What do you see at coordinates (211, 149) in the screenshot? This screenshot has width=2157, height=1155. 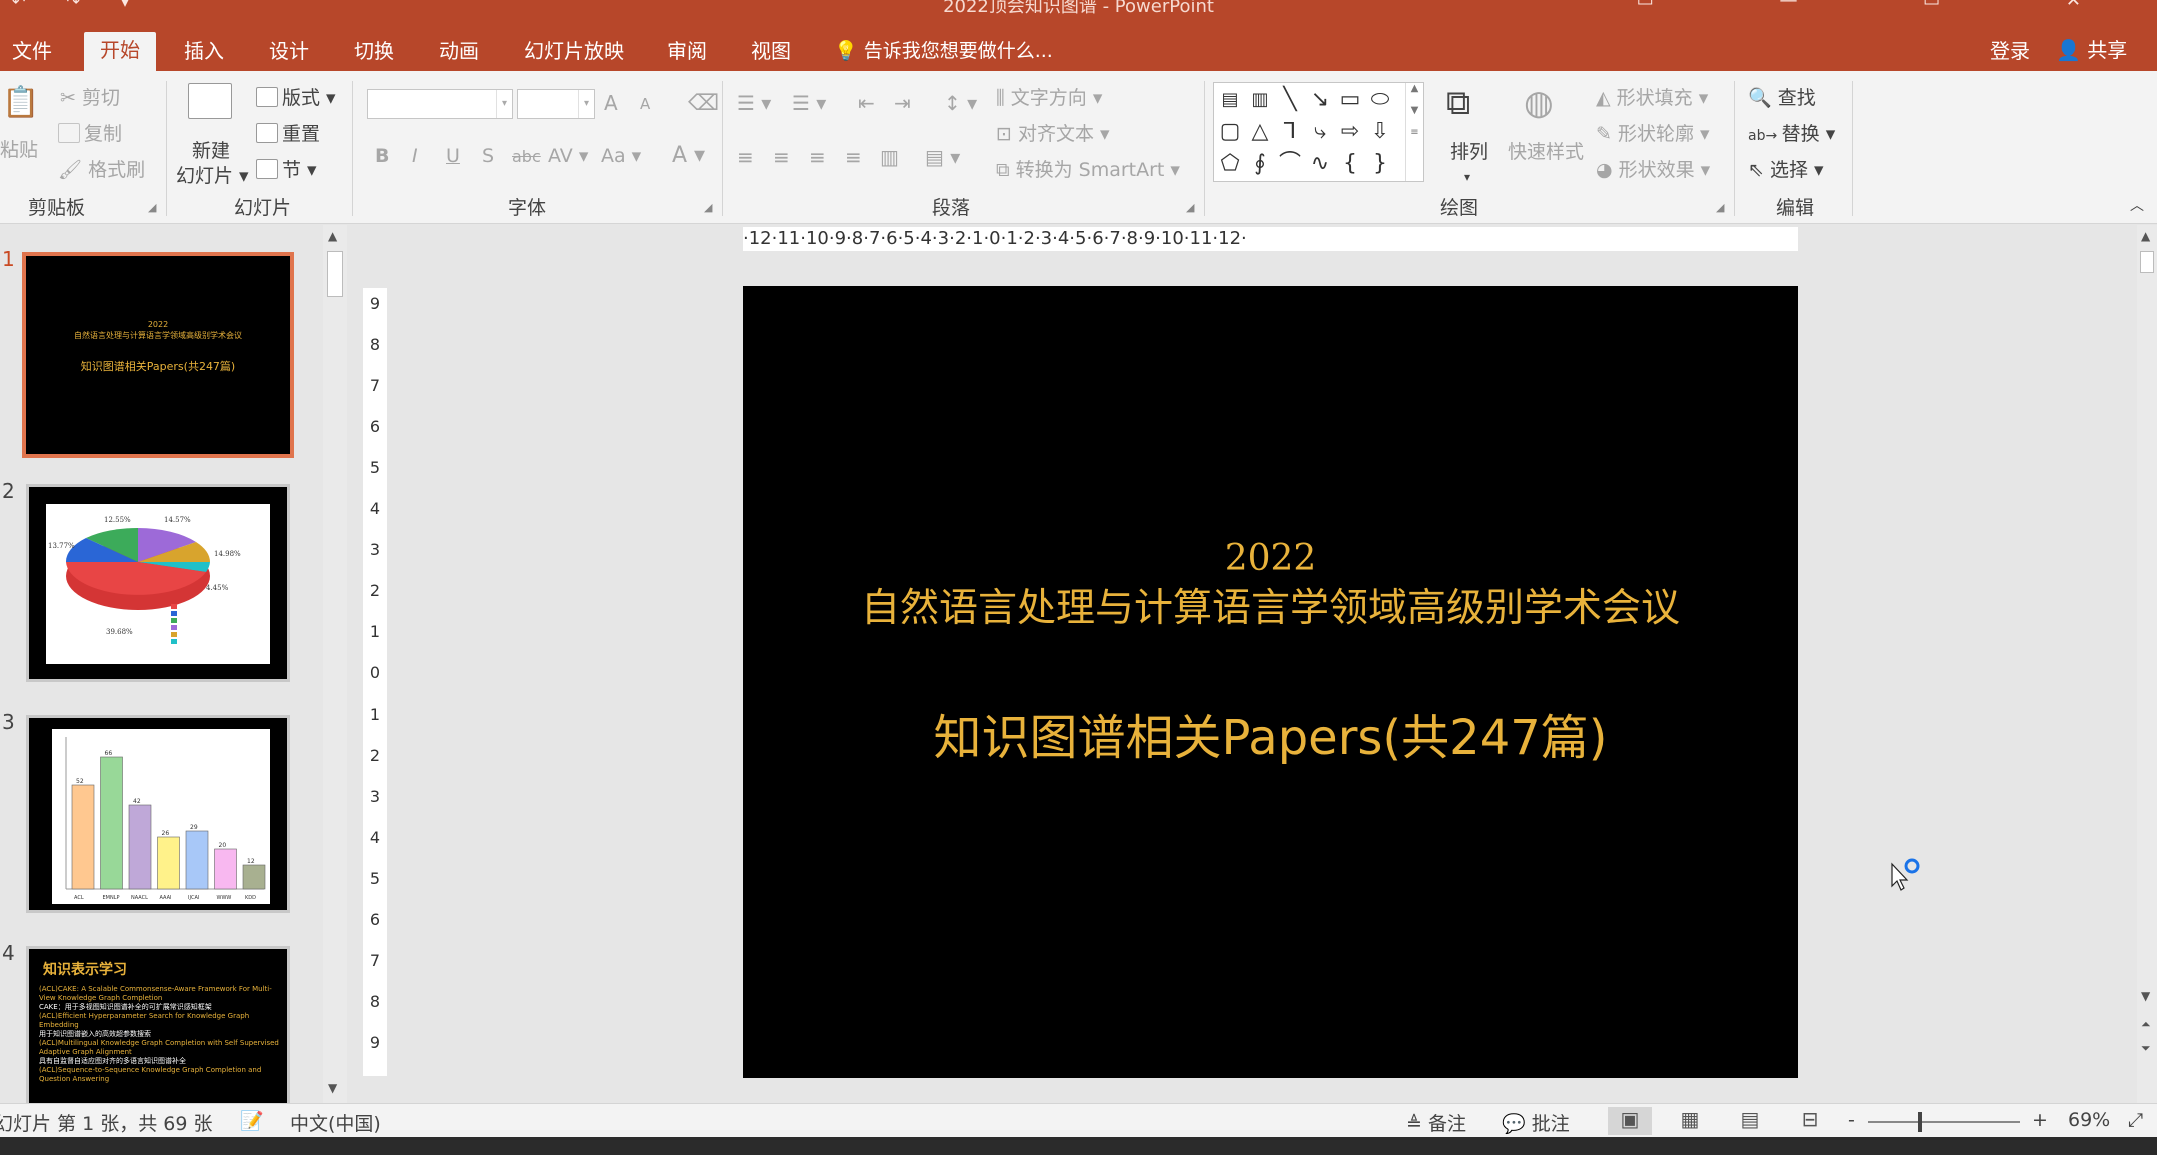 I see `new-slide-button: 新建` at bounding box center [211, 149].